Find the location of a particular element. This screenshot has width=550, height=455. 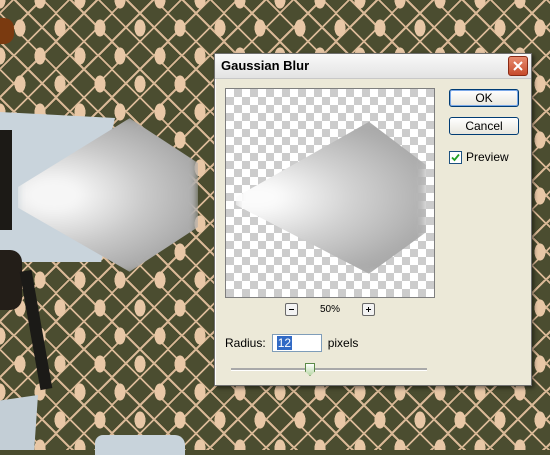

preview-blurred-shape is located at coordinates (331, 197).